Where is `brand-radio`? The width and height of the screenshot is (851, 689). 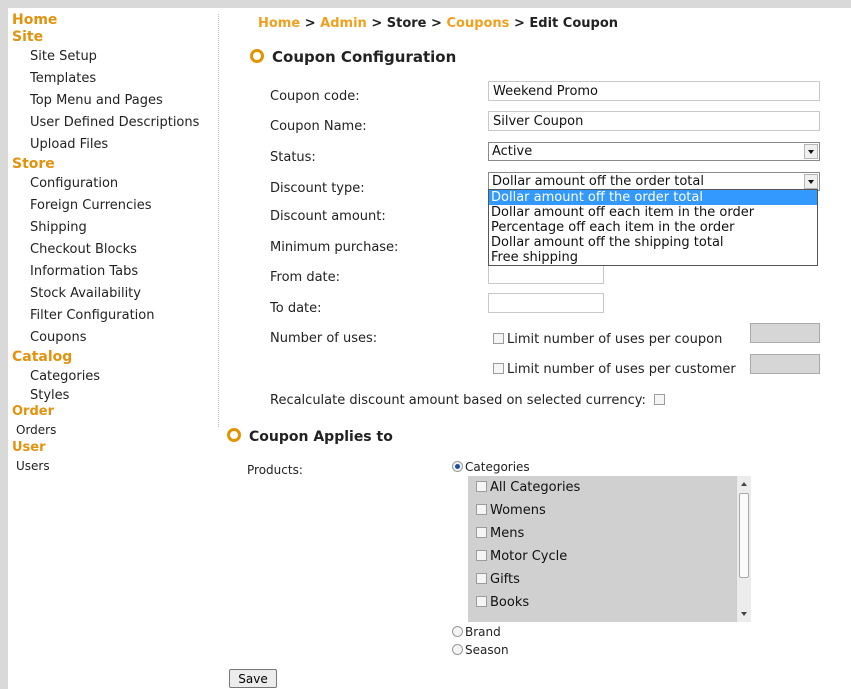
brand-radio is located at coordinates (457, 631).